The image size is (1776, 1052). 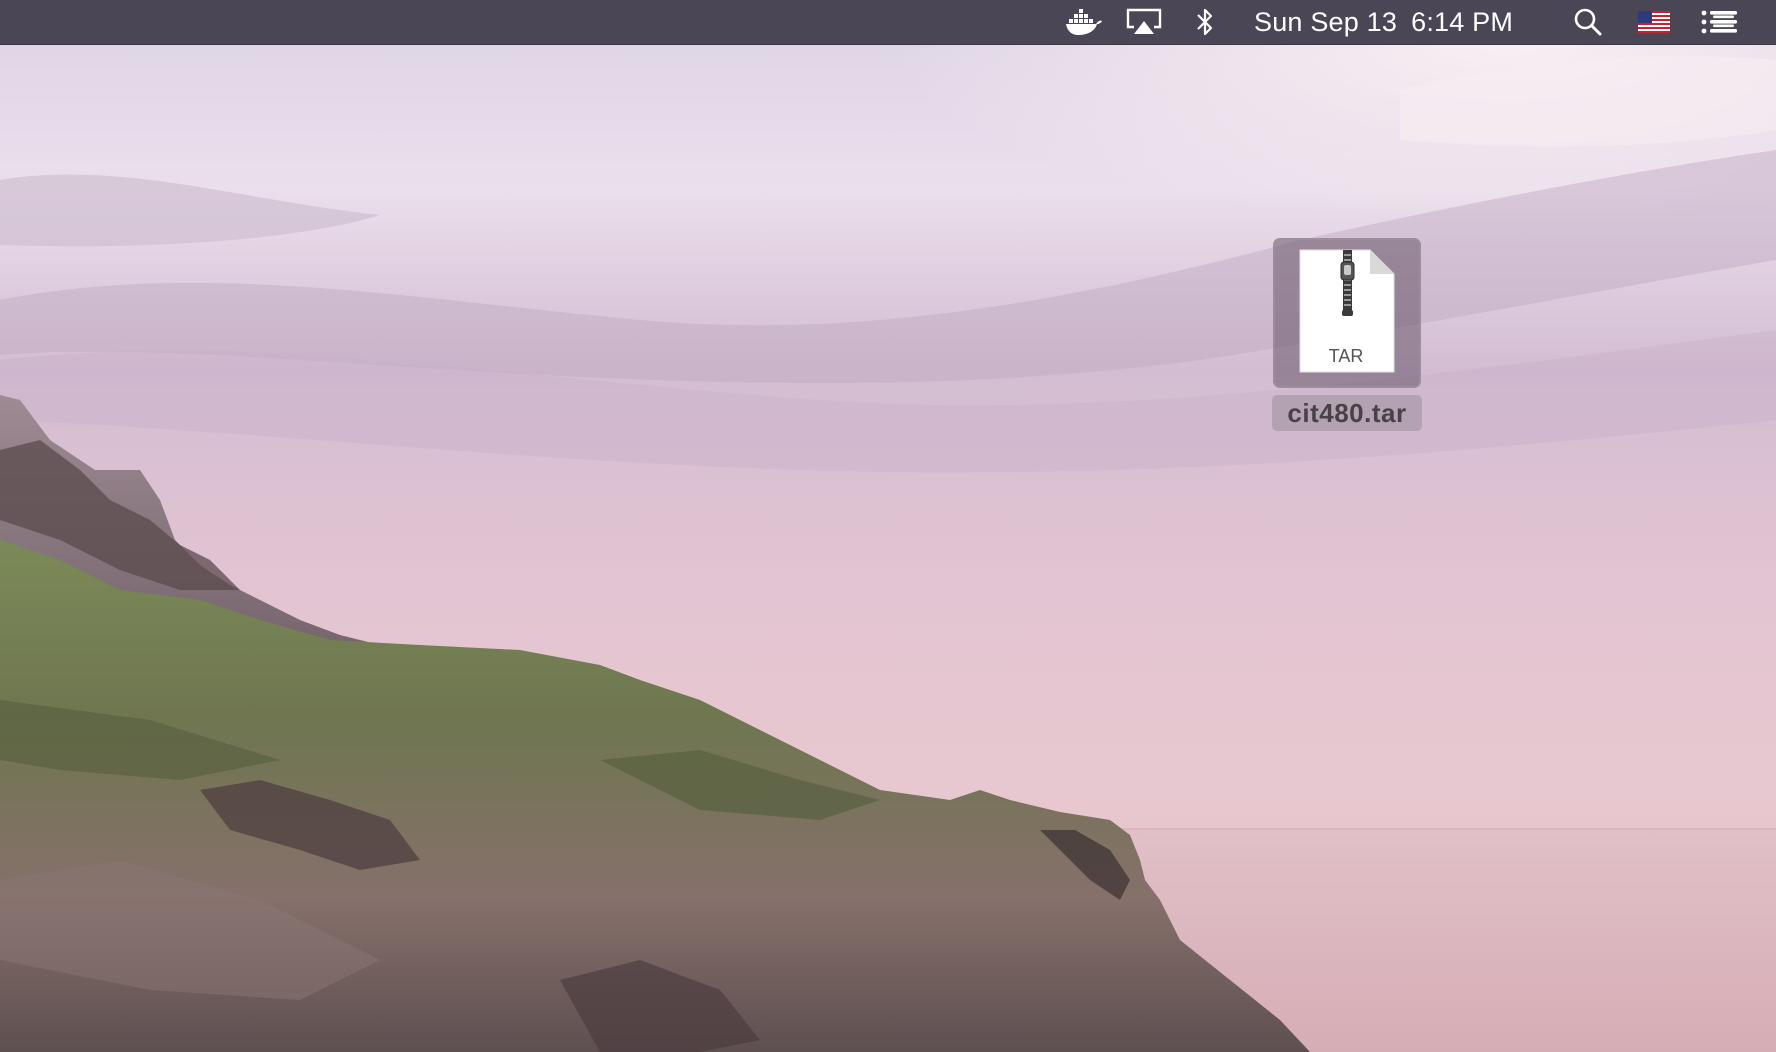 What do you see at coordinates (1205, 22) in the screenshot?
I see `bluetooth-icon` at bounding box center [1205, 22].